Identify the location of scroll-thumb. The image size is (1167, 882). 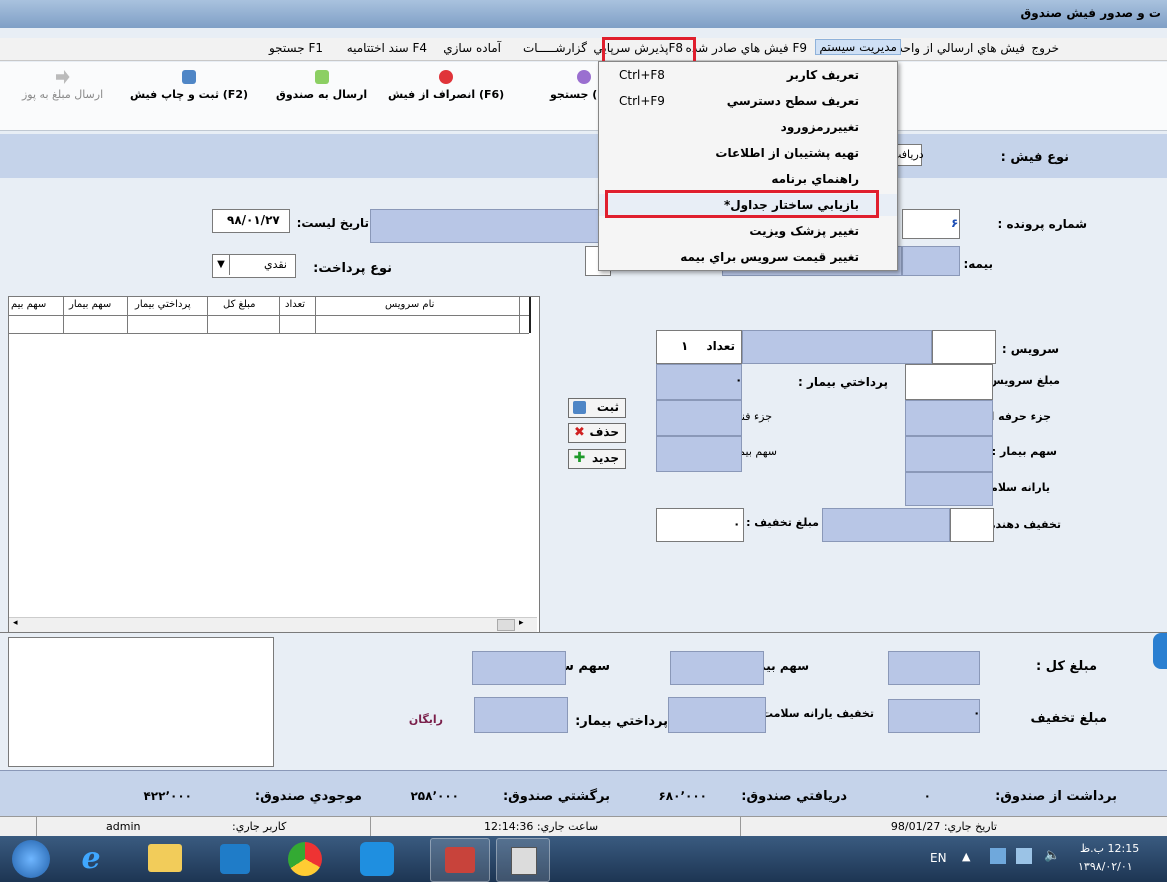
(506, 625).